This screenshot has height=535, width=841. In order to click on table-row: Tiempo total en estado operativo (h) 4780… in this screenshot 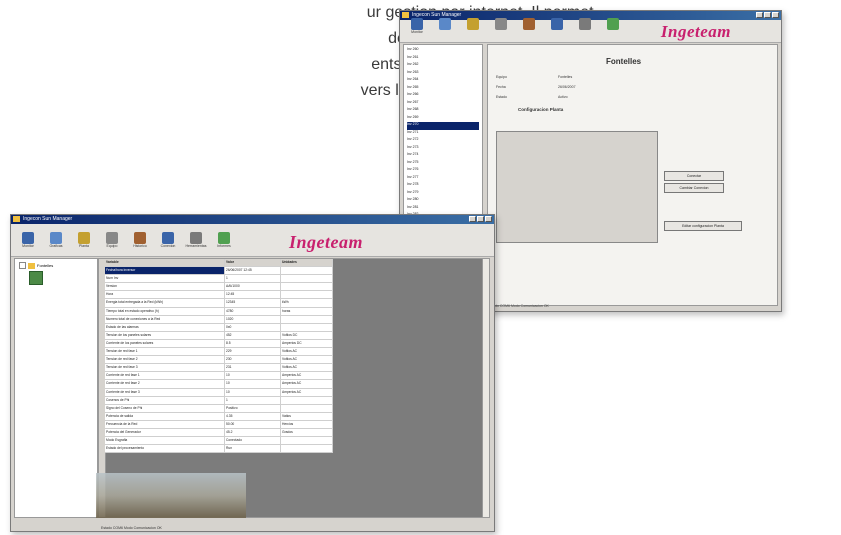, I will do `click(219, 311)`.